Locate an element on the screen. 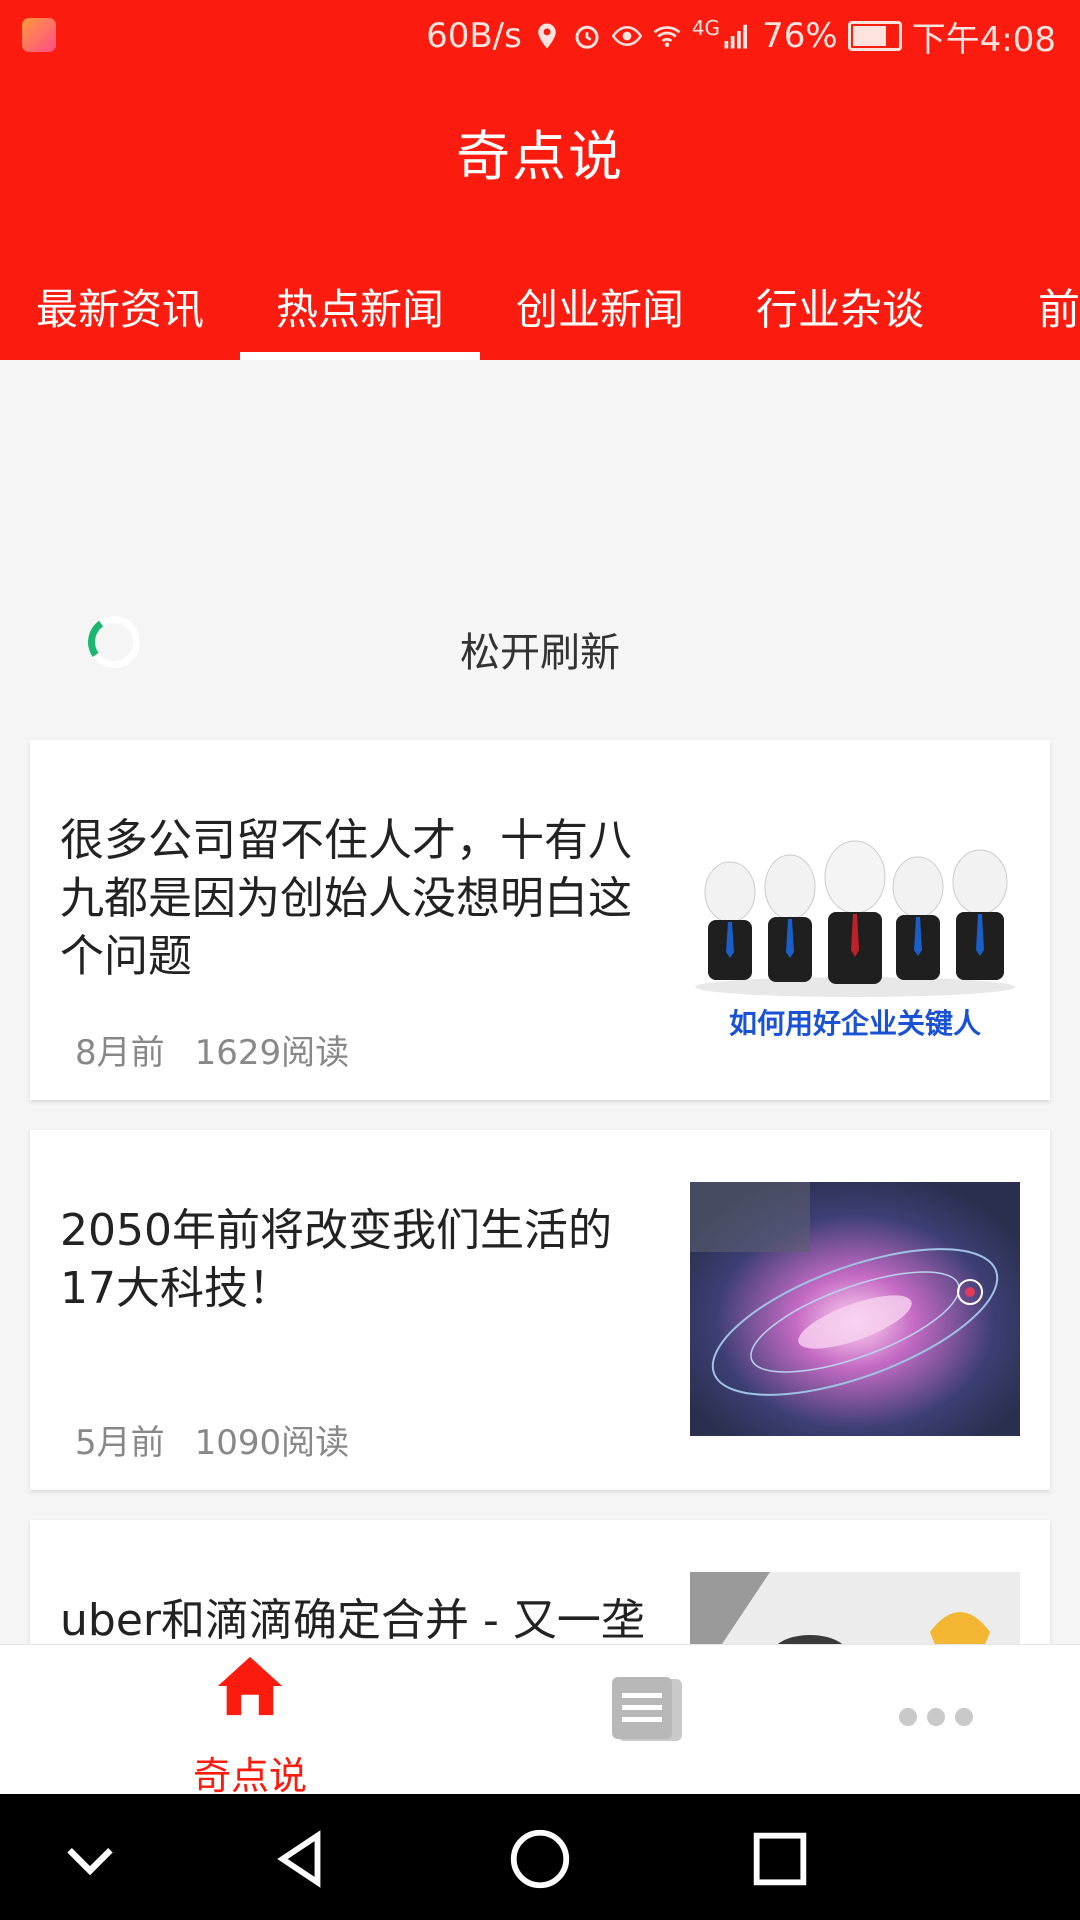 The image size is (1080, 1920). nav-home-label: 奇点说 is located at coordinates (249, 1776).